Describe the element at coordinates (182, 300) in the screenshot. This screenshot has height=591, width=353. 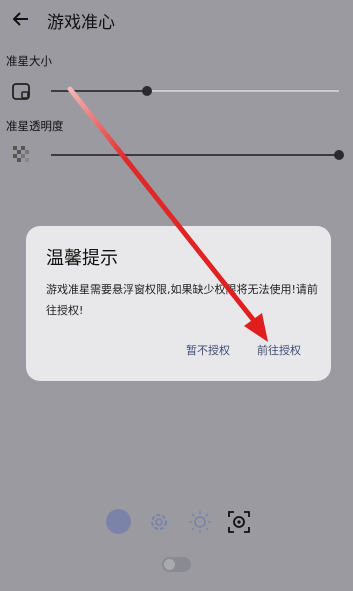
I see `dialog-message: 游戏准星需要悬浮窗权限,如果缺少权限将无法使用!请前往授权!` at that location.